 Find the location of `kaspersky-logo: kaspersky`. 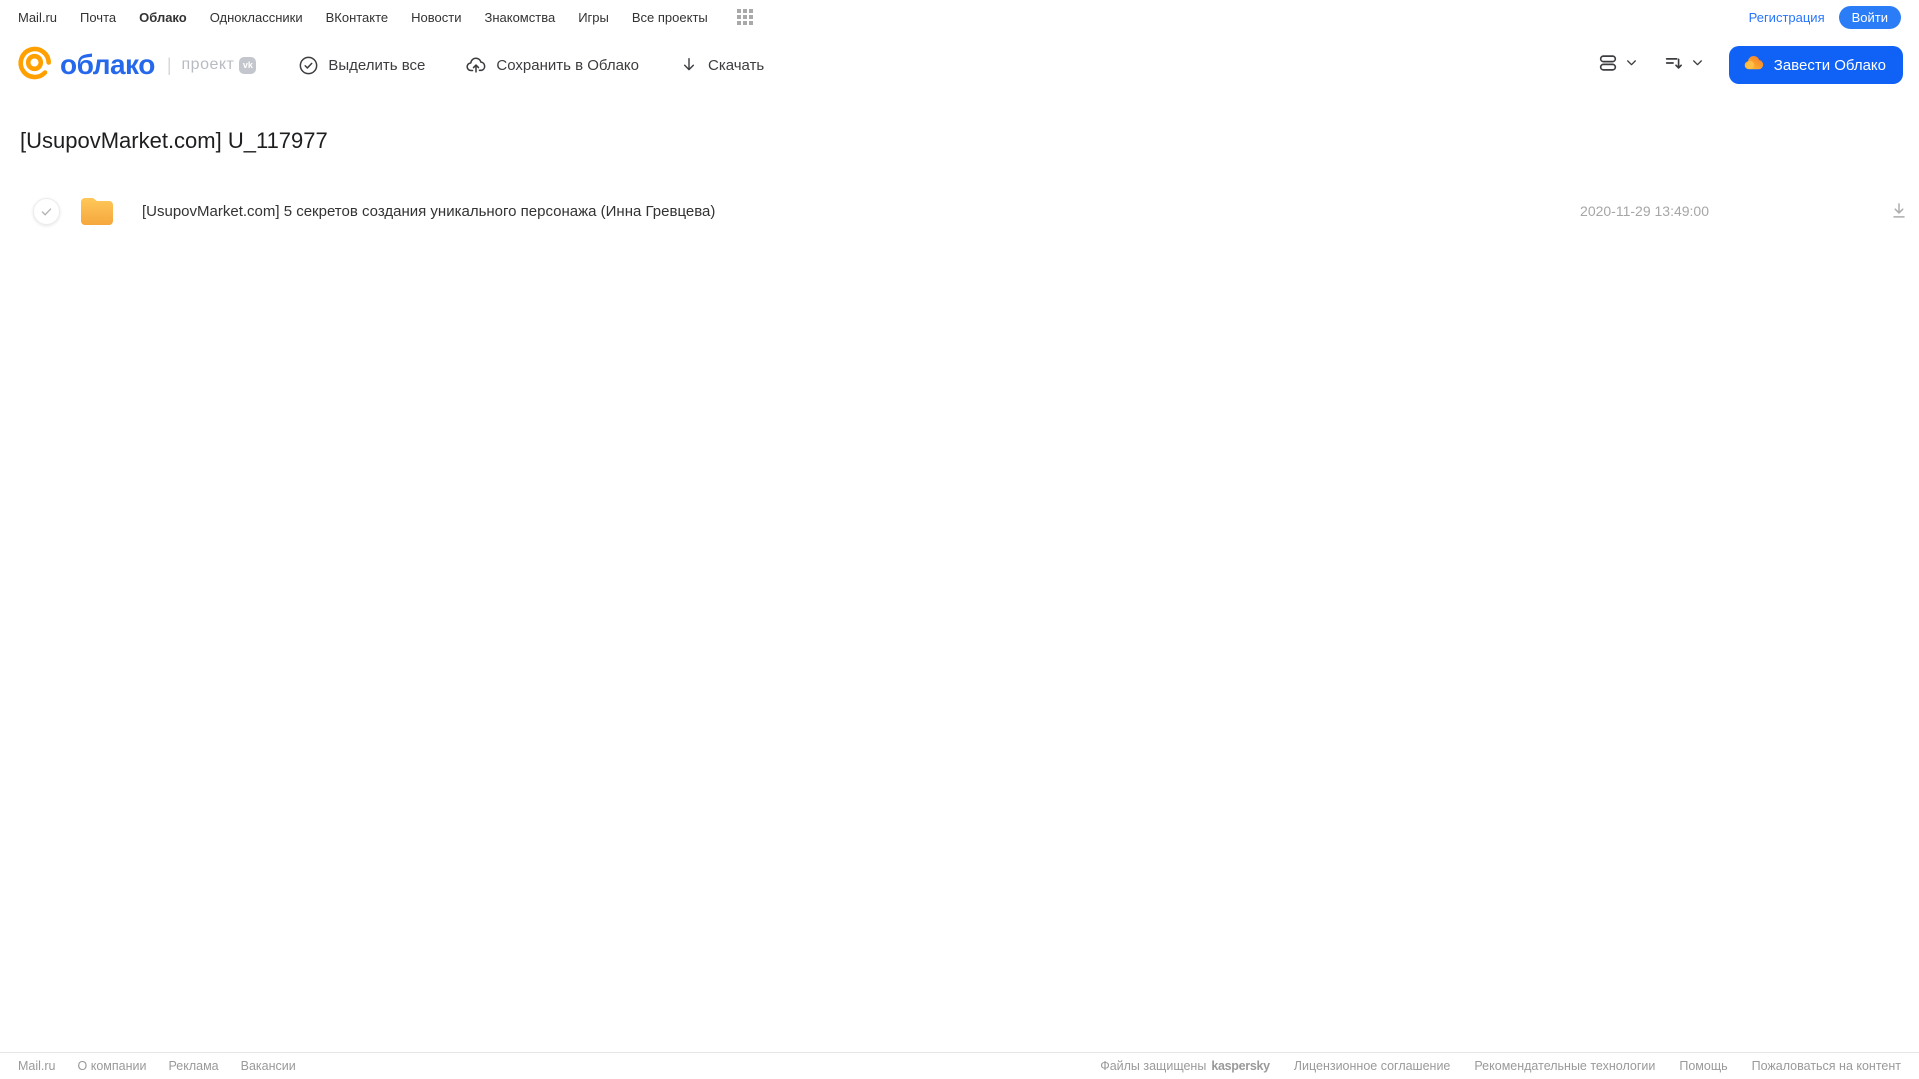

kaspersky-logo: kaspersky is located at coordinates (1240, 1066).